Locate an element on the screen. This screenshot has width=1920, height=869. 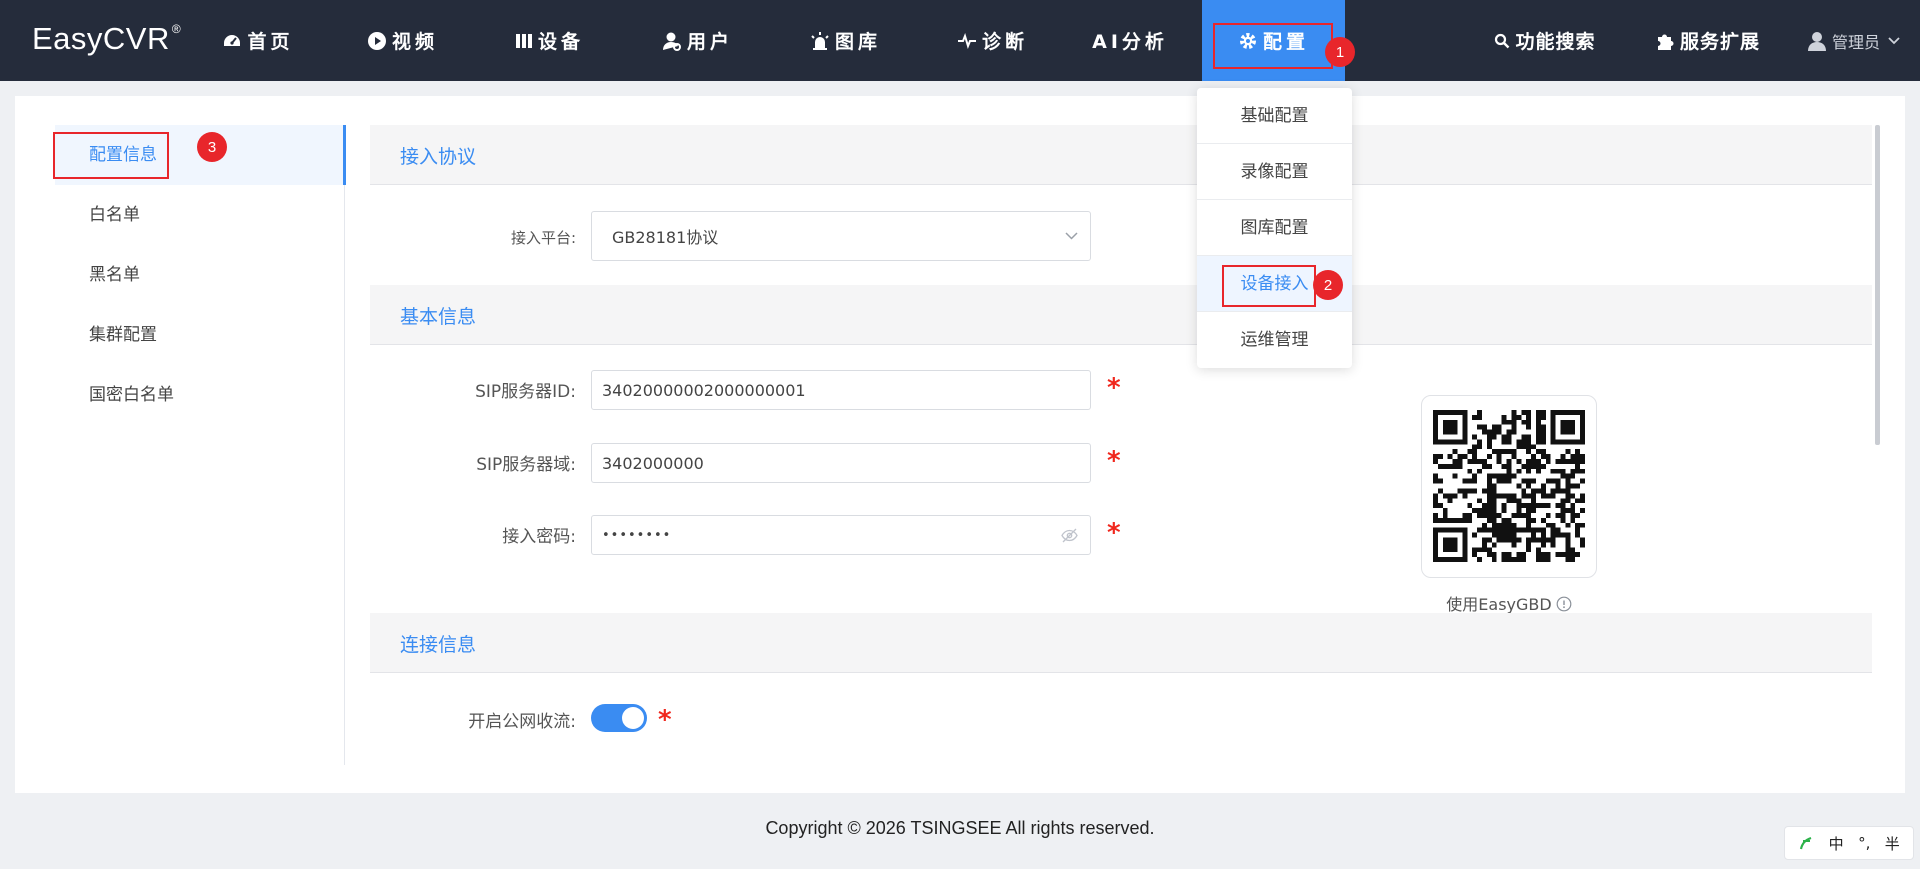
sip-id-label: SIP服务器ID: is located at coordinates (525, 392).